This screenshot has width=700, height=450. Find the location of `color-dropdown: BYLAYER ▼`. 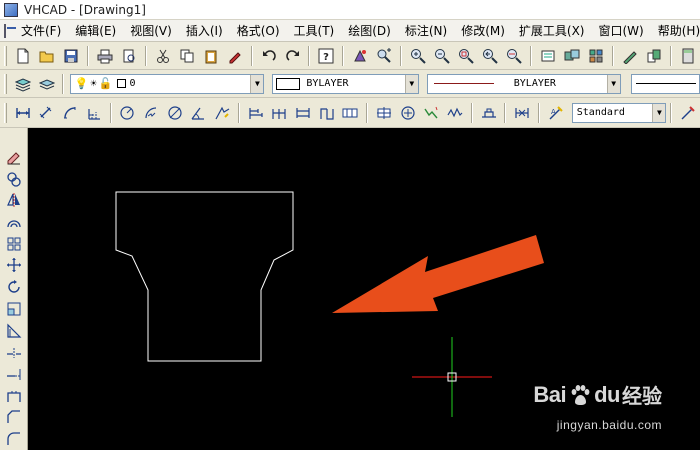

color-dropdown: BYLAYER ▼ is located at coordinates (345, 83).